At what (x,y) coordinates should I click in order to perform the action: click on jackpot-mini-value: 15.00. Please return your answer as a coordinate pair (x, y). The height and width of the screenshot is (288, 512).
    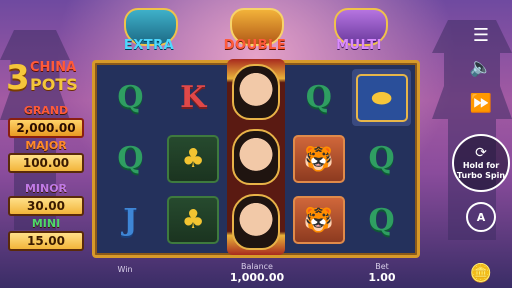
    Looking at the image, I should click on (46, 241).